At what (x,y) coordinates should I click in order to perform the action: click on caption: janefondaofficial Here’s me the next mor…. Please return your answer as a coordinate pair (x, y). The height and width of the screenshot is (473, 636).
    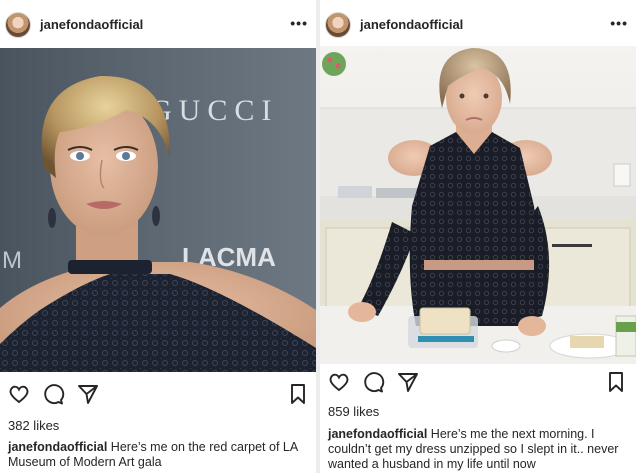
    Looking at the image, I should click on (479, 449).